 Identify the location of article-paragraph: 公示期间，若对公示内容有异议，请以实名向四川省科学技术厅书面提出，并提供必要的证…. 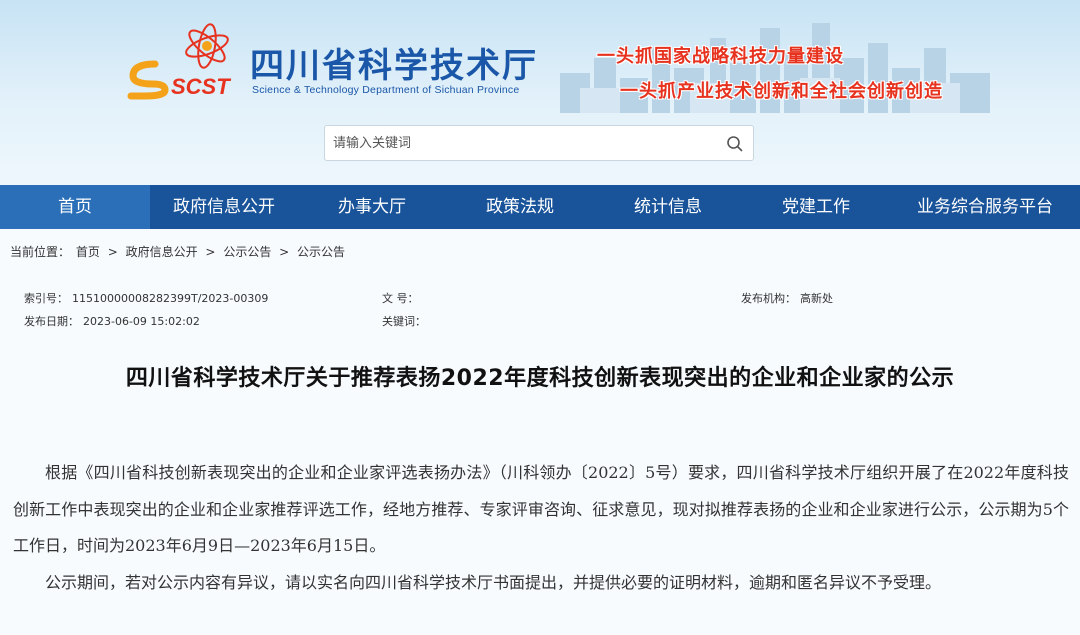
(493, 582).